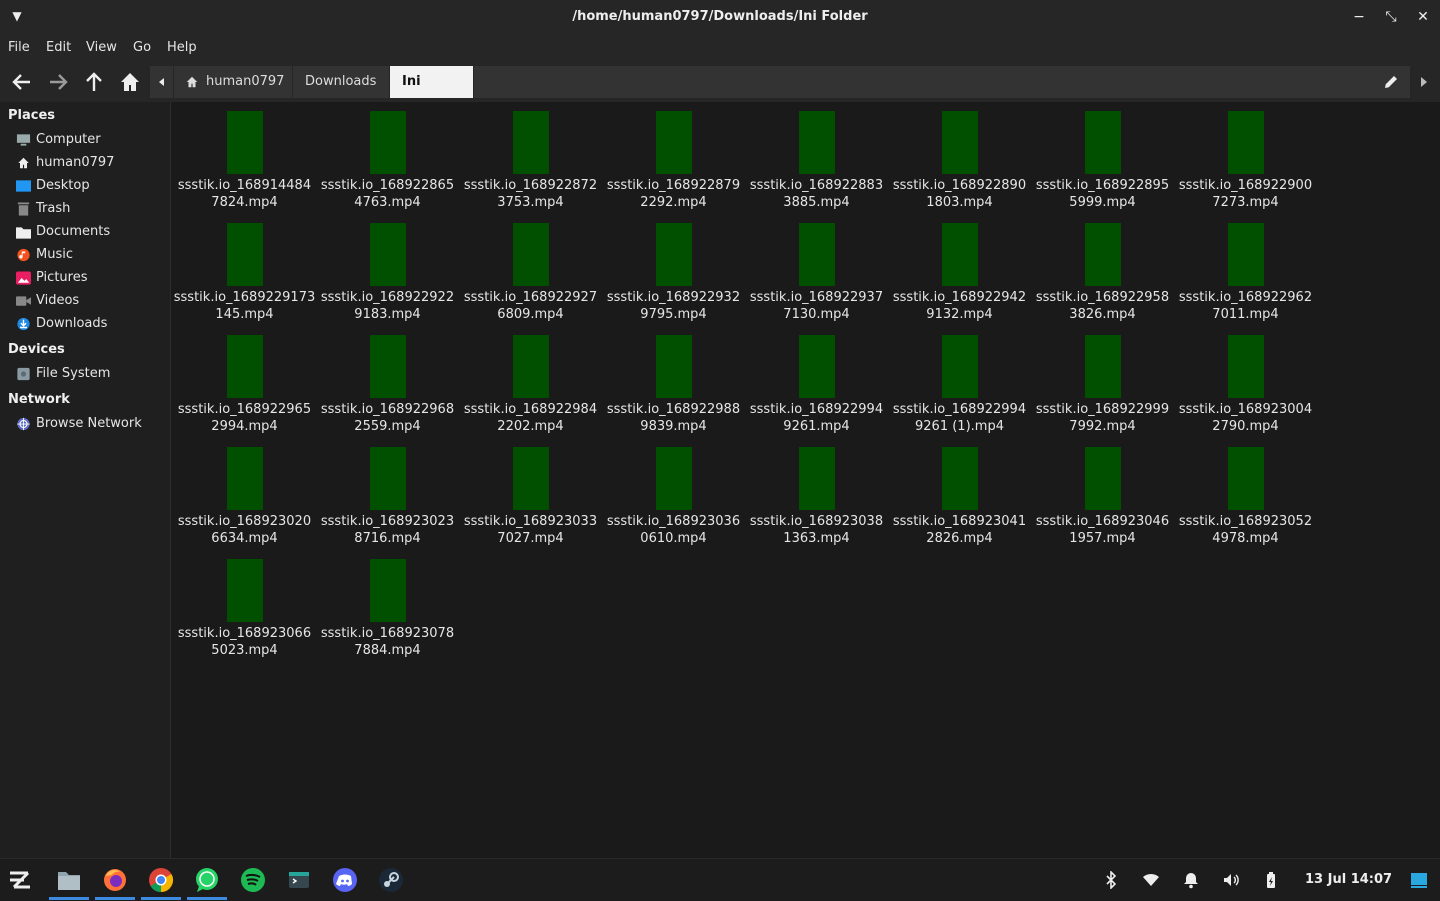  Describe the element at coordinates (341, 82) in the screenshot. I see `path-segment-downloads: Downloads` at that location.